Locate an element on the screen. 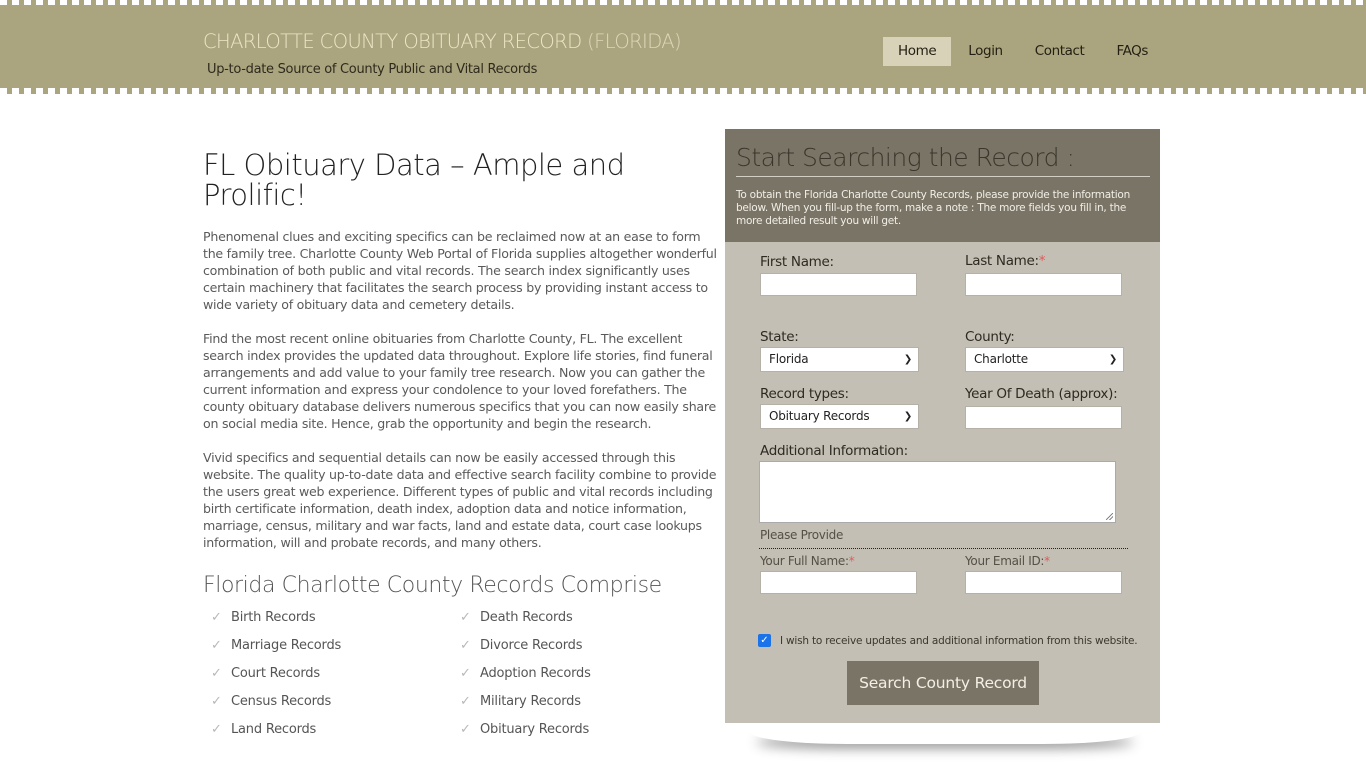  email-input is located at coordinates (1043, 582).